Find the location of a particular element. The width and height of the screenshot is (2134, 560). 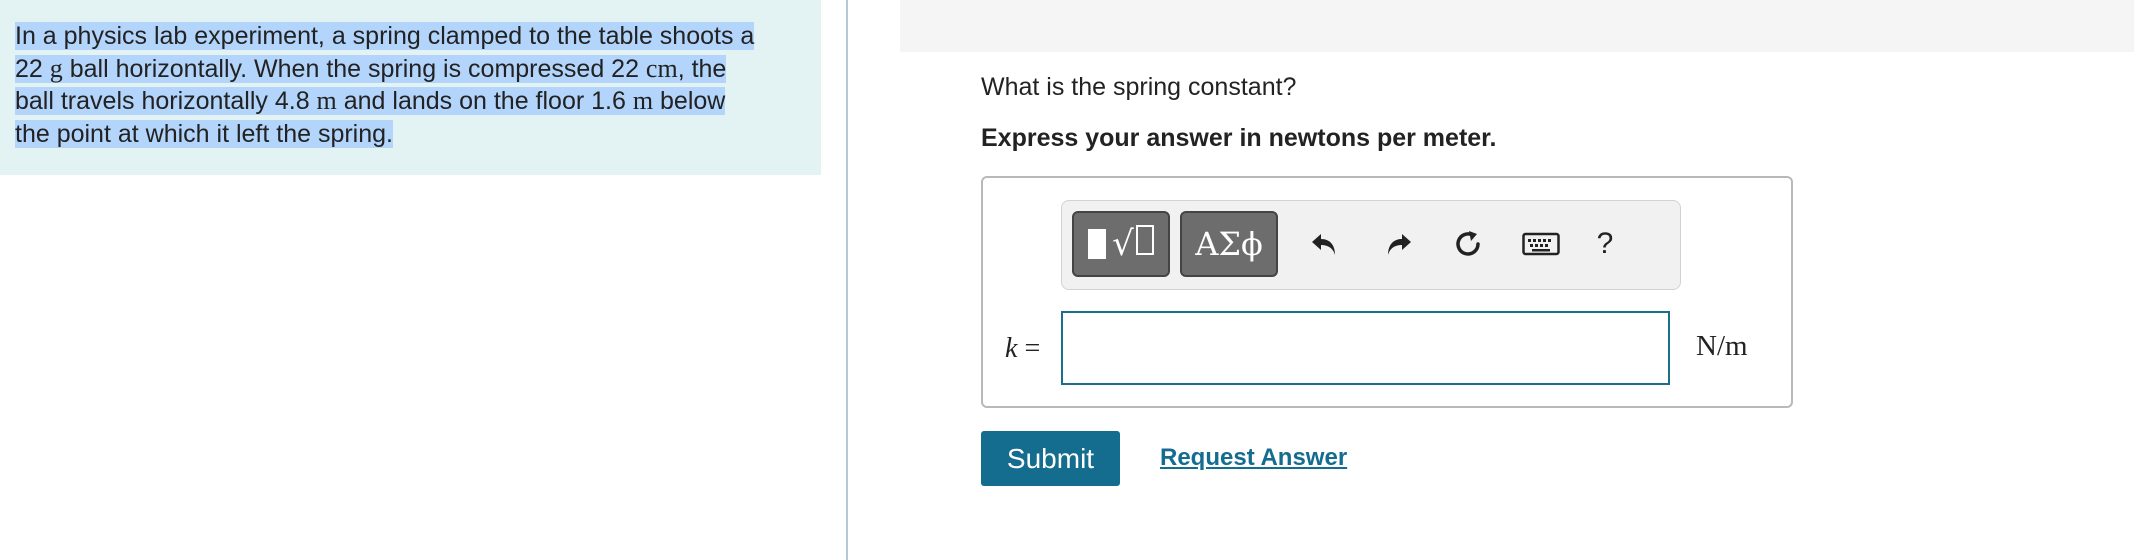

problem-text-fragment: below is located at coordinates (689, 101).